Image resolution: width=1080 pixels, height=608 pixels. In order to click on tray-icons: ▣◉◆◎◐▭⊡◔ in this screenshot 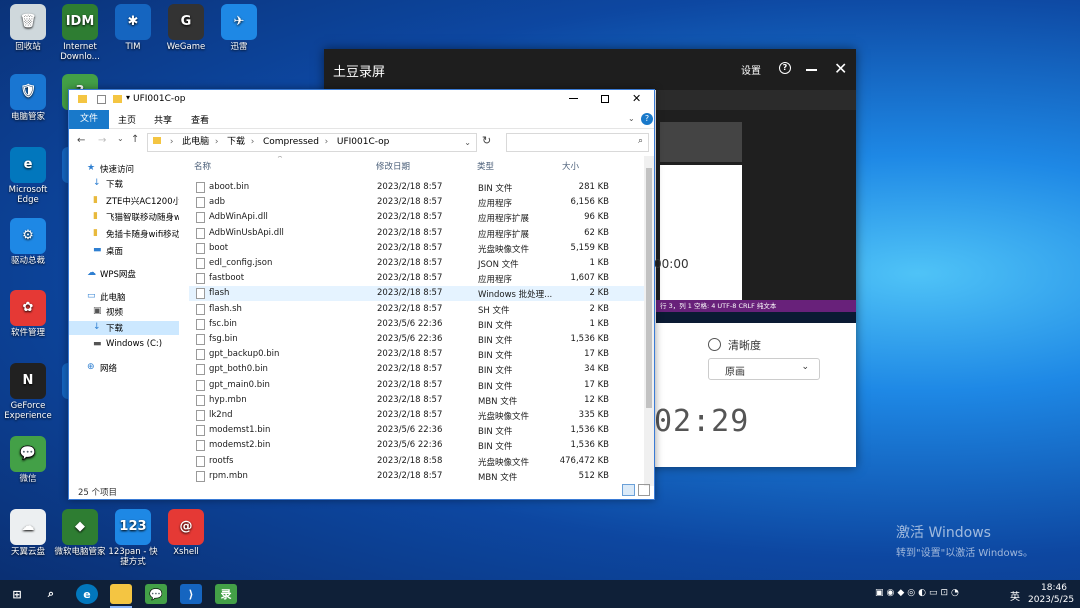, I will do `click(918, 593)`.